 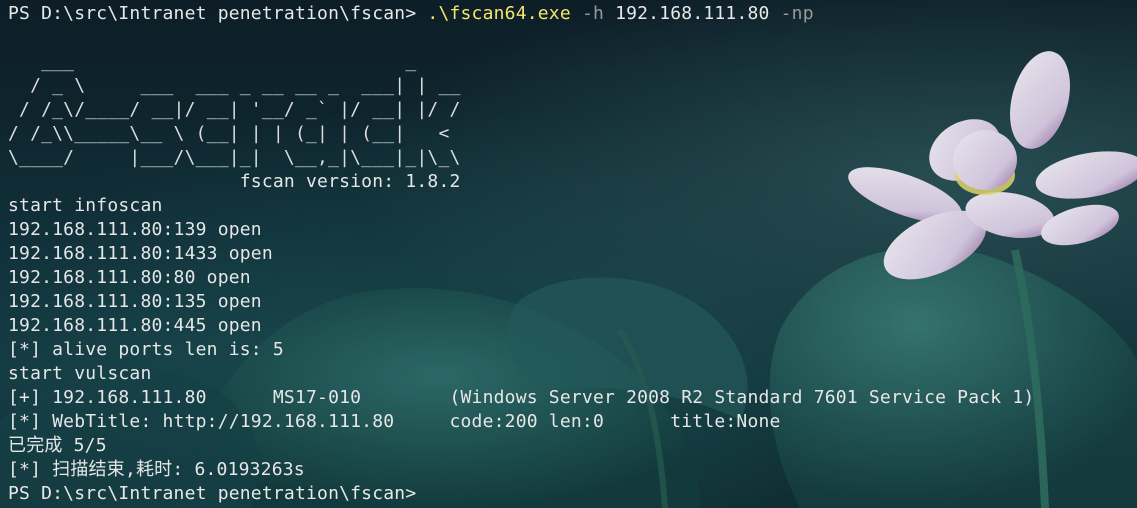 I want to click on flag-host: -h, so click(x=593, y=13).